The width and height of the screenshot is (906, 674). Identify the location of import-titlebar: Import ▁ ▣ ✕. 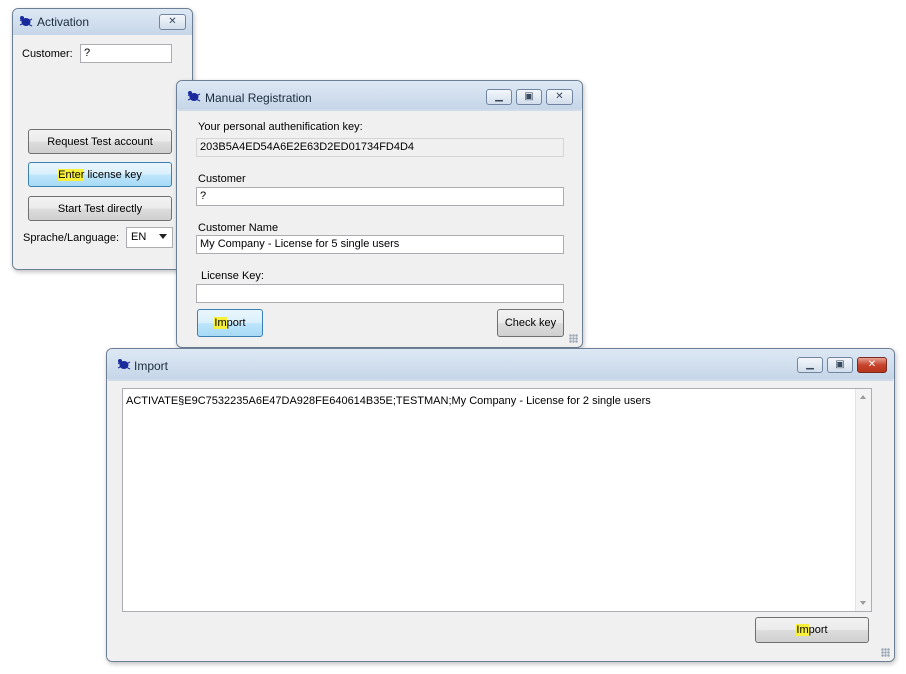
(500, 364).